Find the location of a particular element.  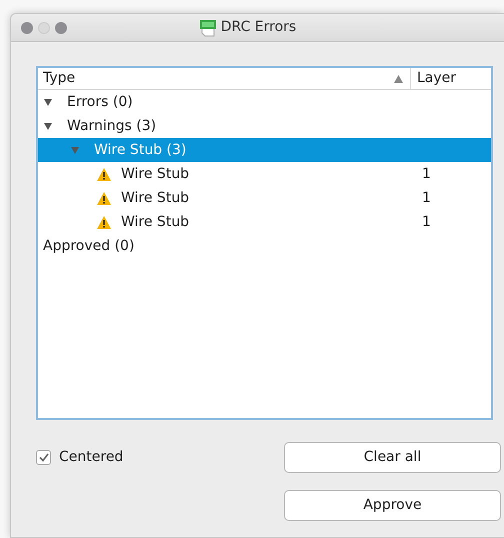

column-header: Type is located at coordinates (59, 78).